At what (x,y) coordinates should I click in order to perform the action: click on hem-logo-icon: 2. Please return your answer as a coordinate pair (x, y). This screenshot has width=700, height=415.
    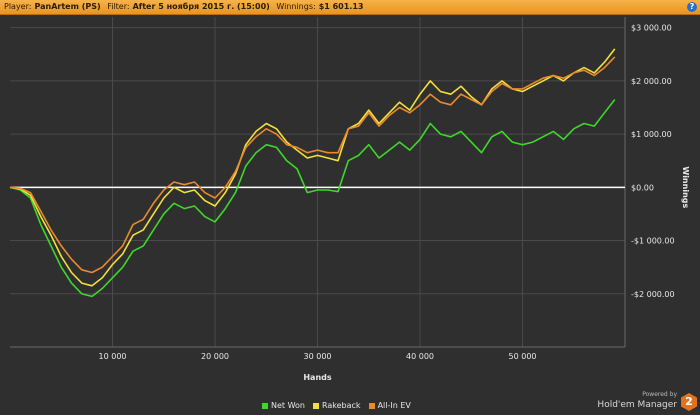
    Looking at the image, I should click on (689, 402).